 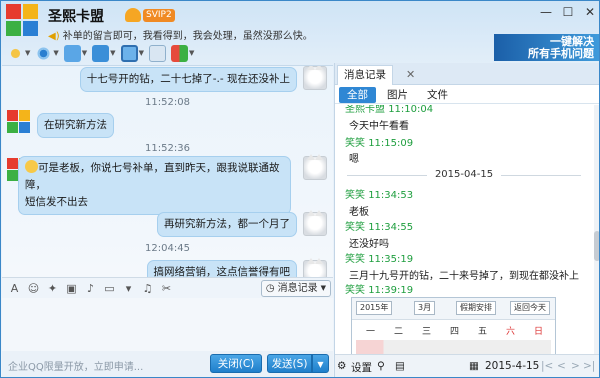 What do you see at coordinates (379, 126) in the screenshot?
I see `history-entry-text: 今天中午看看` at bounding box center [379, 126].